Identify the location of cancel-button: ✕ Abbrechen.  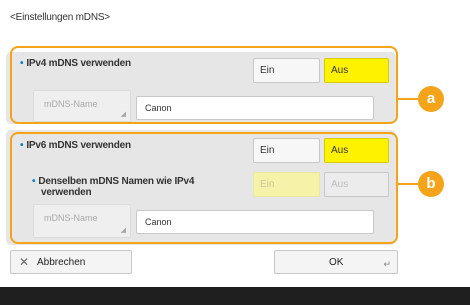
(71, 262).